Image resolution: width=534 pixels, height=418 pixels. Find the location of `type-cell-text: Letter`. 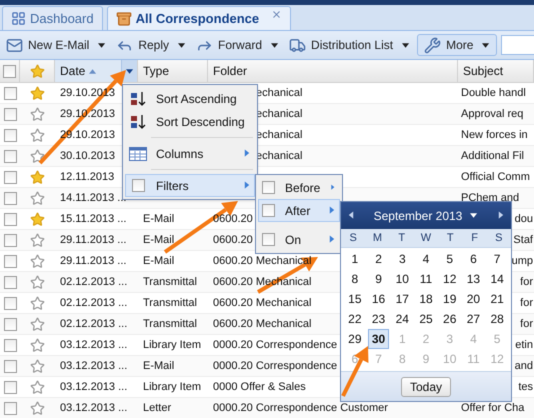

type-cell-text: Letter is located at coordinates (157, 408).